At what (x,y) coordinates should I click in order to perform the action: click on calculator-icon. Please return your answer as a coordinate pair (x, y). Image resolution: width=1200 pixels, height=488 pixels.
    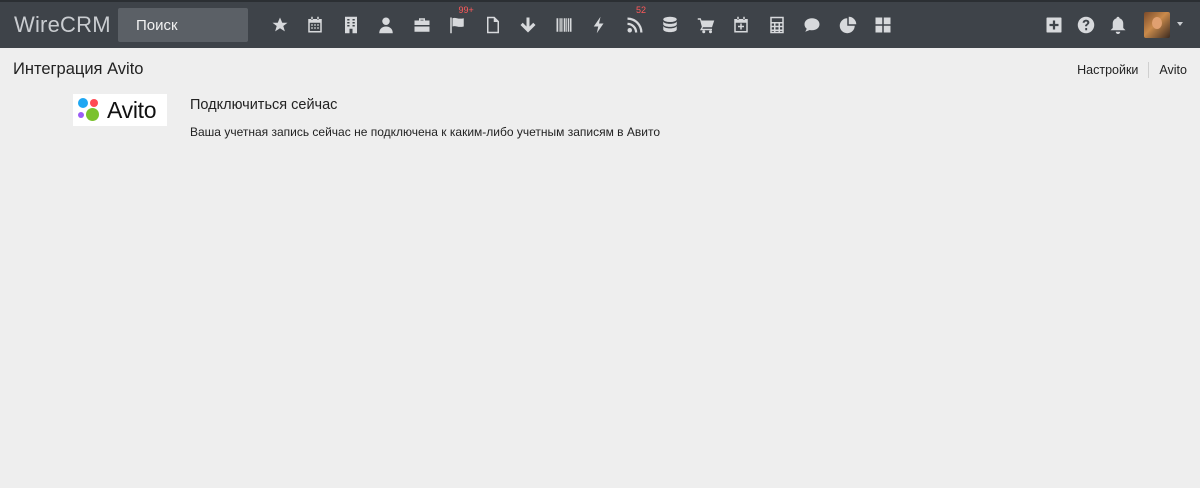
    Looking at the image, I should click on (777, 25).